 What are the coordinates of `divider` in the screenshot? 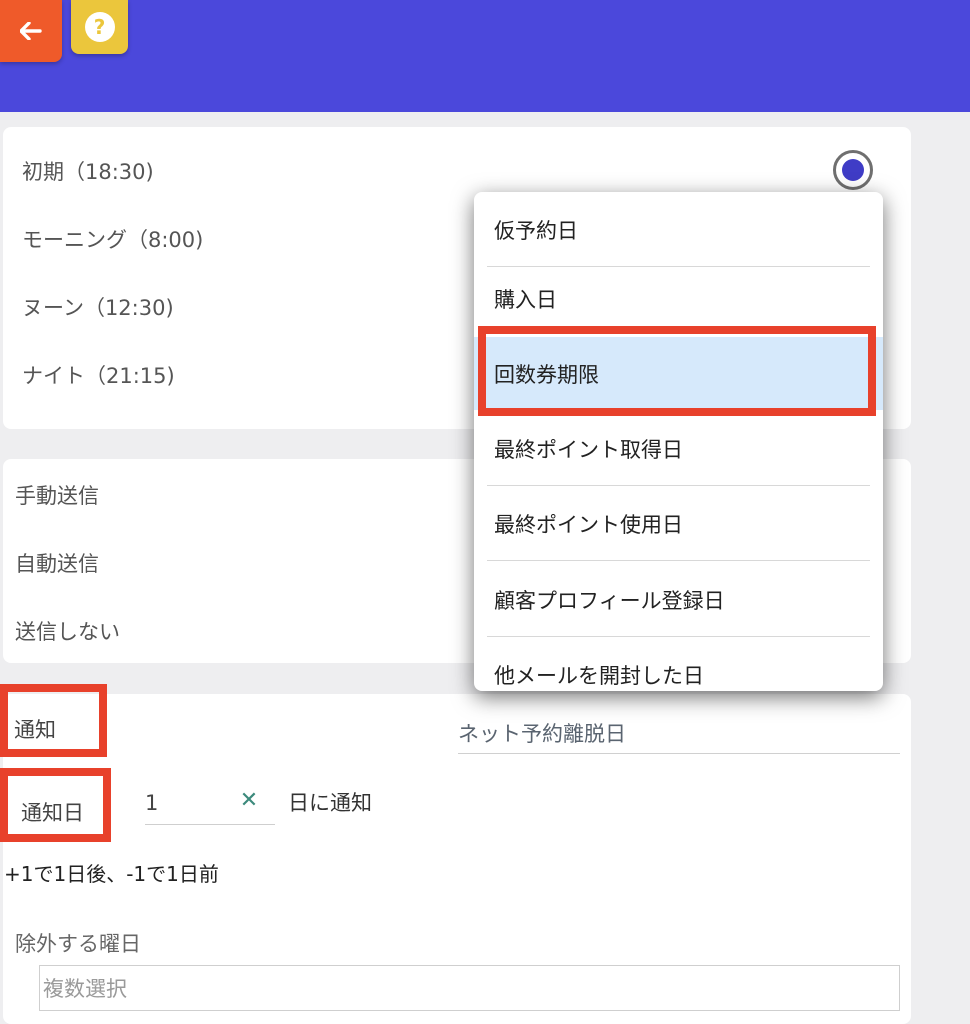 It's located at (678, 560).